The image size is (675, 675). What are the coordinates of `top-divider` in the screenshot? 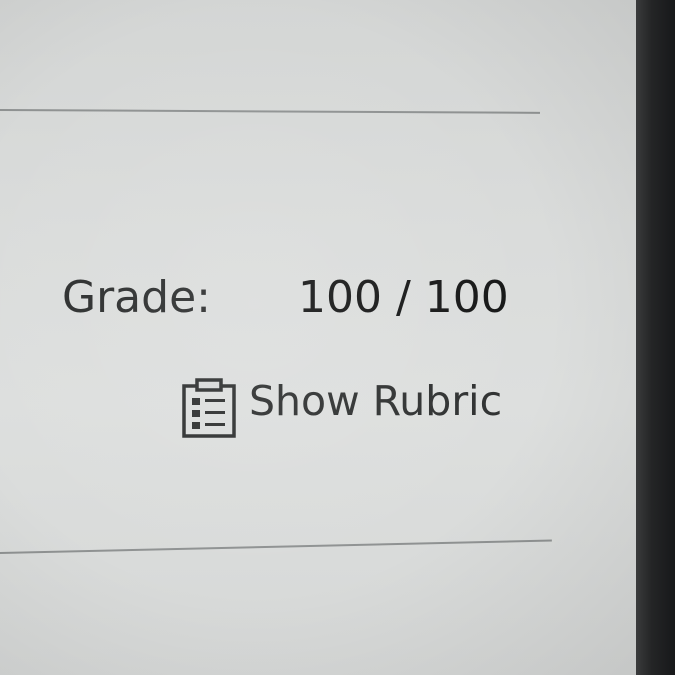 It's located at (270, 111).